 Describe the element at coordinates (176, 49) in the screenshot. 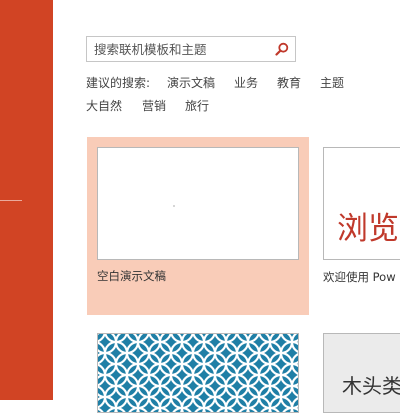

I see `search-input` at that location.